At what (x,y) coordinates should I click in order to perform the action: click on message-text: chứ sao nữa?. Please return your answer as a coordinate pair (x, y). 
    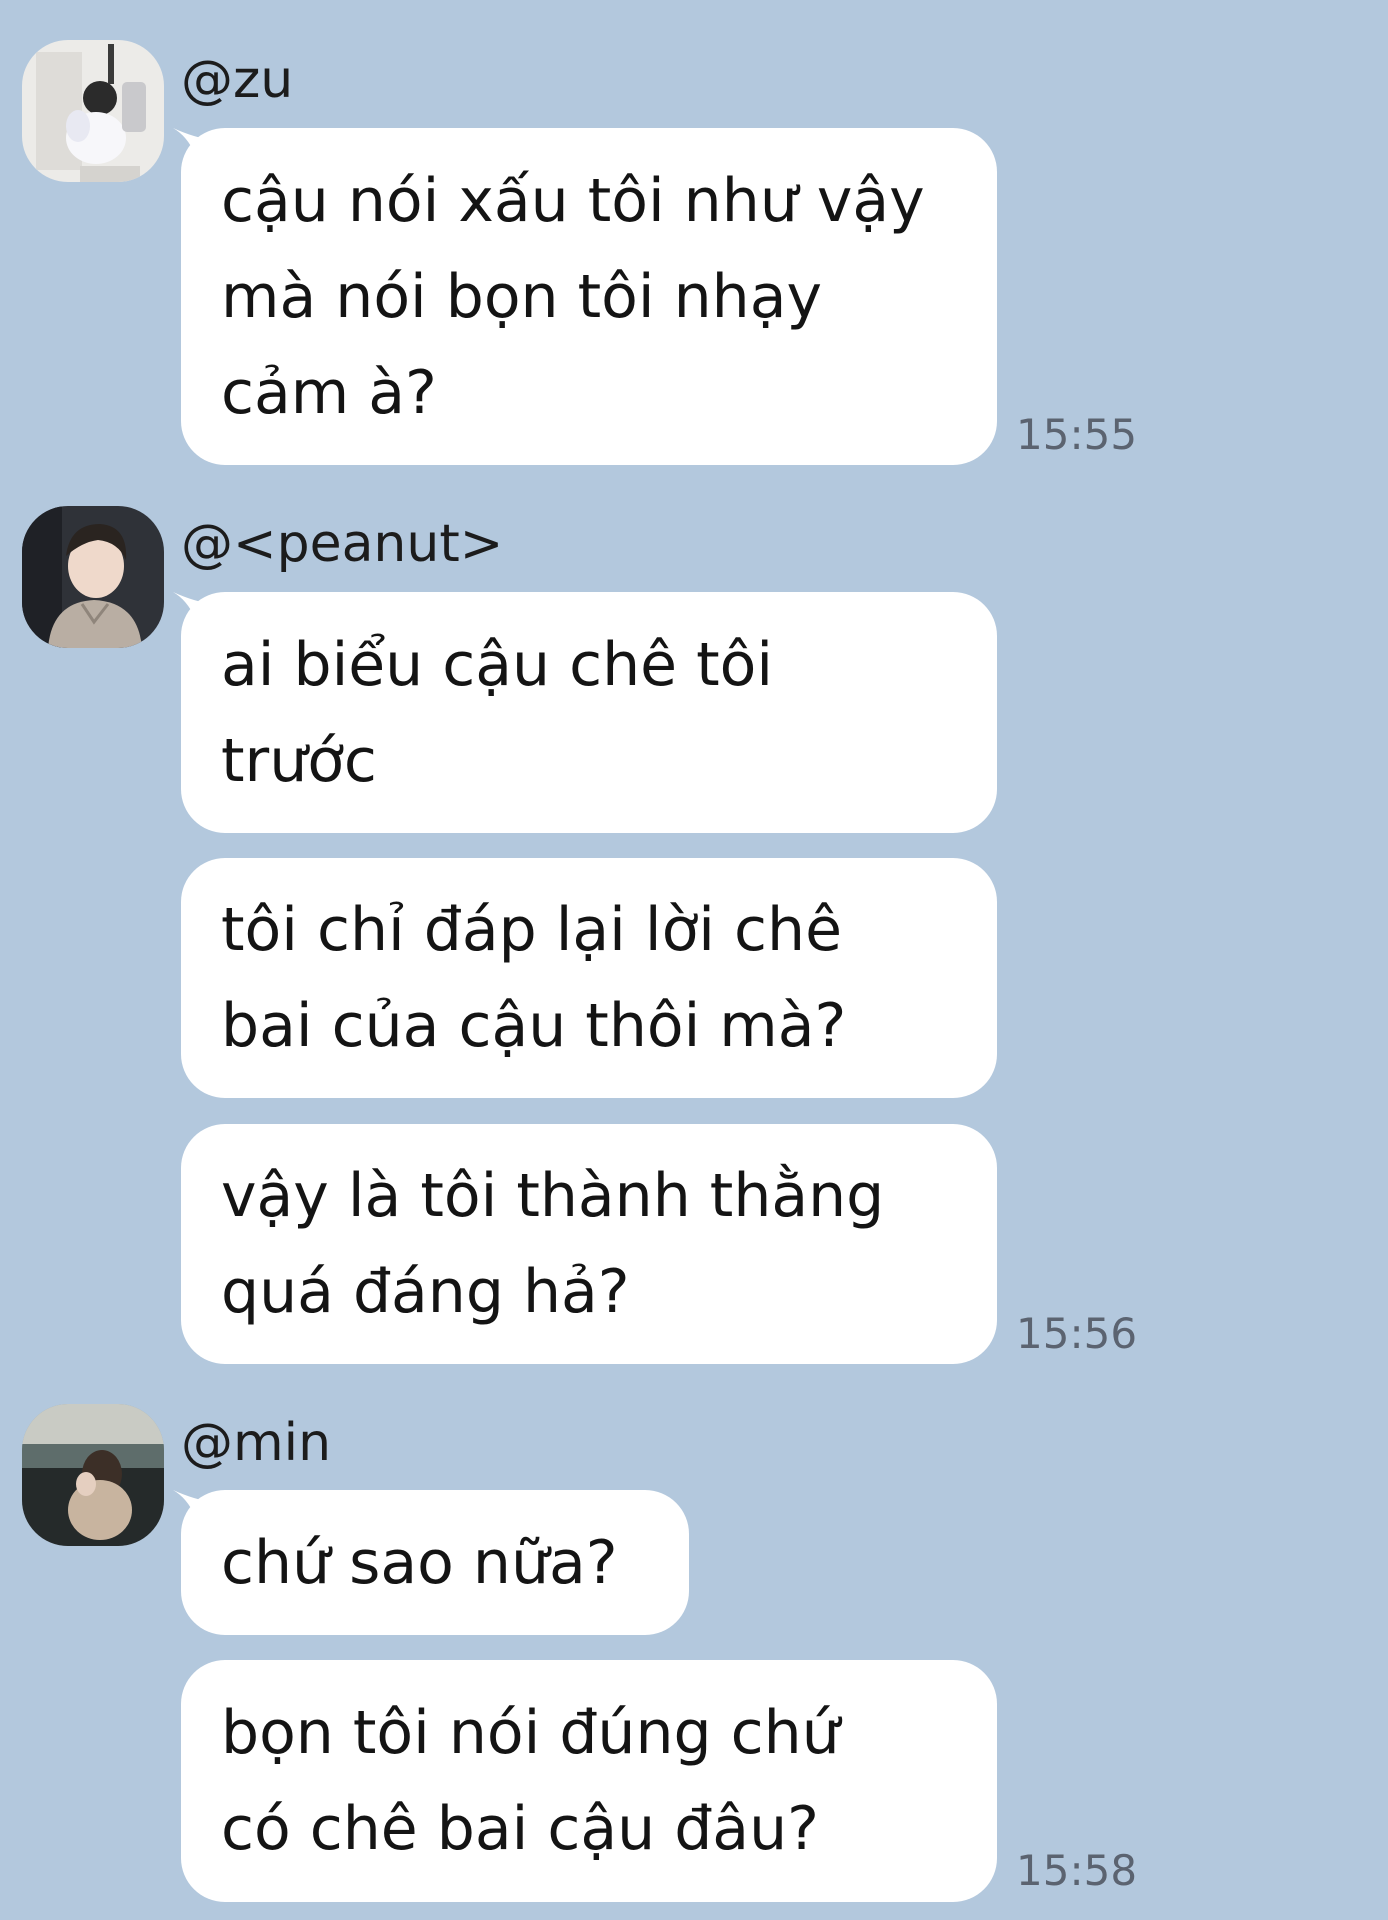
    Looking at the image, I should click on (419, 1562).